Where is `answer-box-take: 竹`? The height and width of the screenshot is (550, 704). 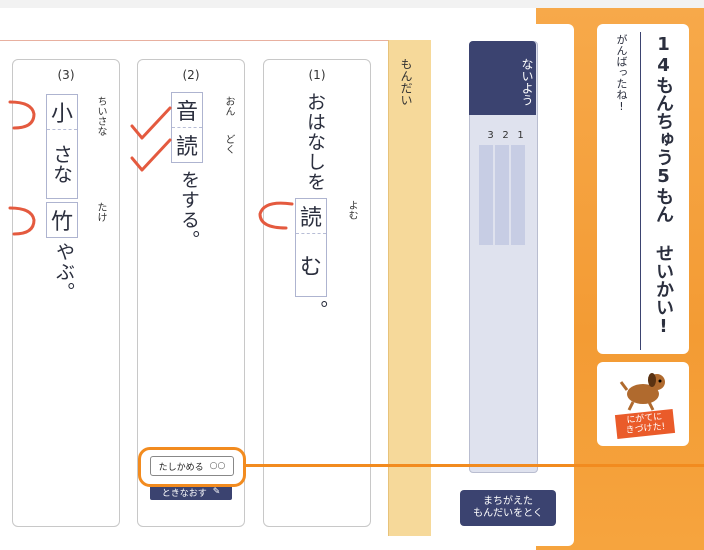
answer-box-take: 竹 is located at coordinates (62, 220).